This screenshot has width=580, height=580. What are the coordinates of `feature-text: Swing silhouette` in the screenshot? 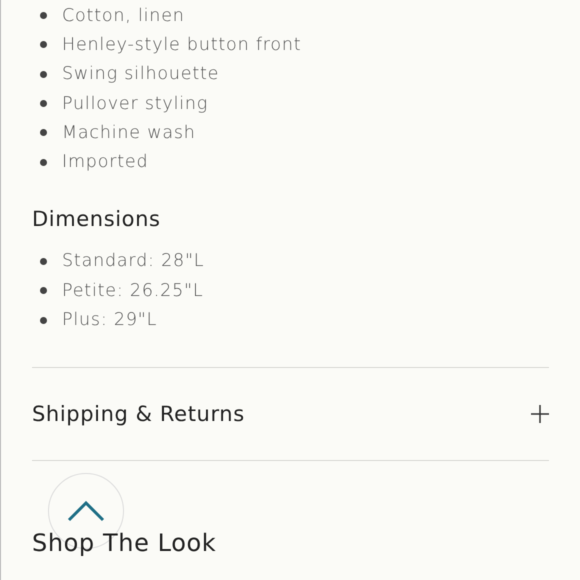 It's located at (141, 74).